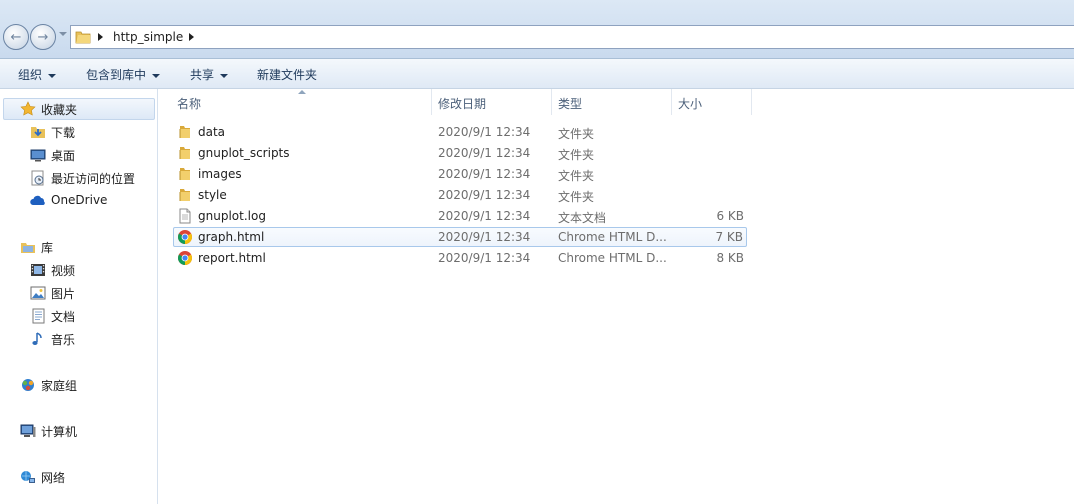  Describe the element at coordinates (28, 477) in the screenshot. I see `network-icon` at that location.